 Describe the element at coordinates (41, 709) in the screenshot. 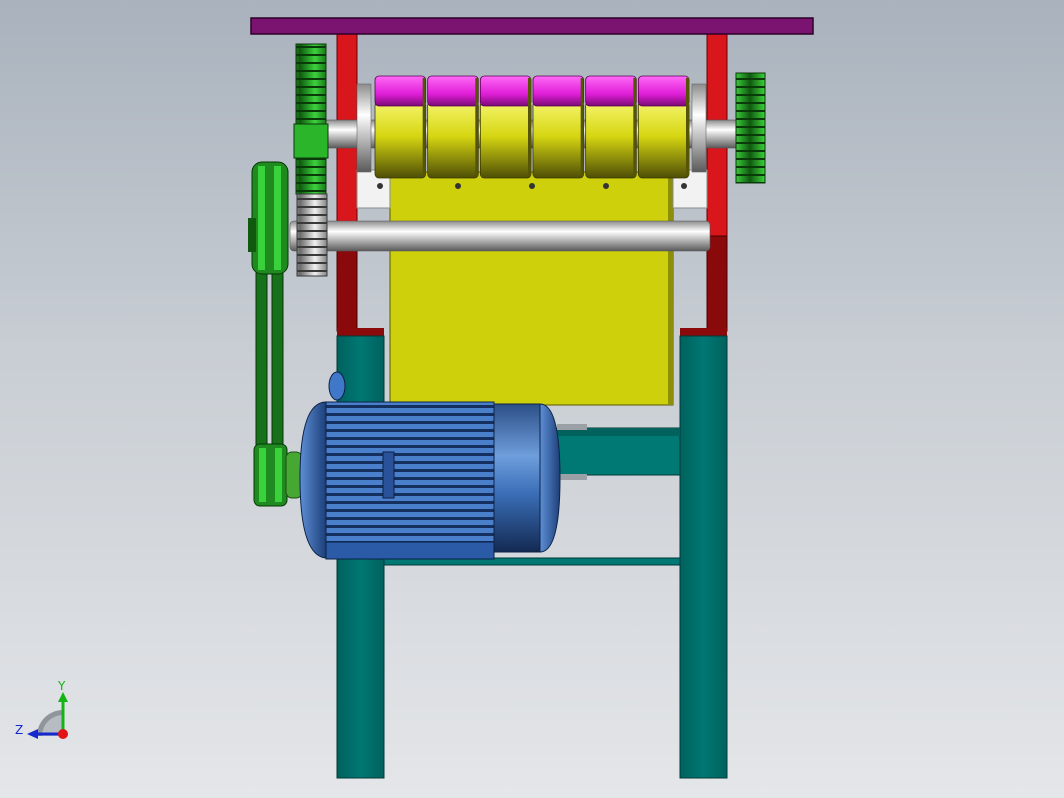

I see `coordinate-triad: Y Z` at that location.